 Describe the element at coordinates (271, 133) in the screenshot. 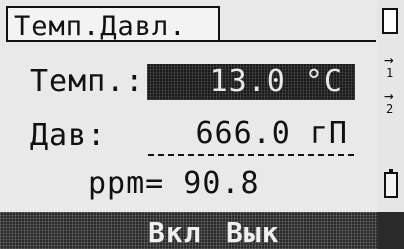

I see `pressure-value: 666.0 гП` at that location.